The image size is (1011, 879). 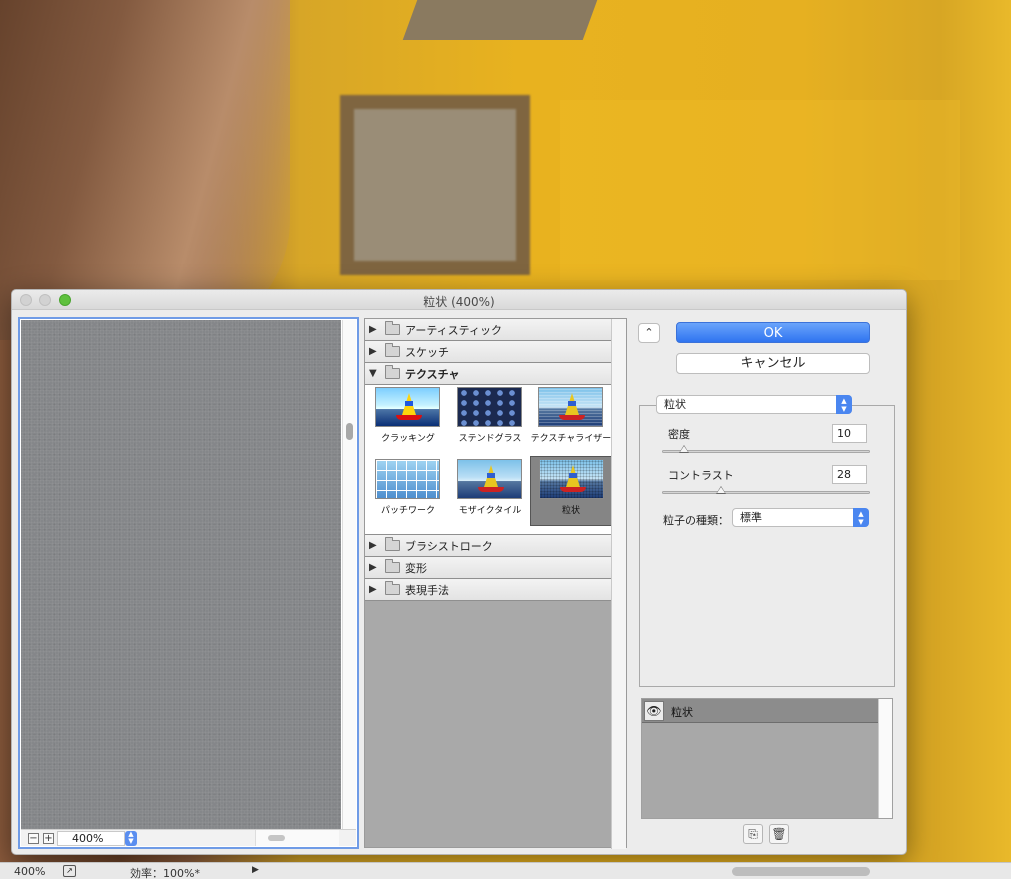 What do you see at coordinates (373, 373) in the screenshot?
I see `disclosure-down-icon: ▼` at bounding box center [373, 373].